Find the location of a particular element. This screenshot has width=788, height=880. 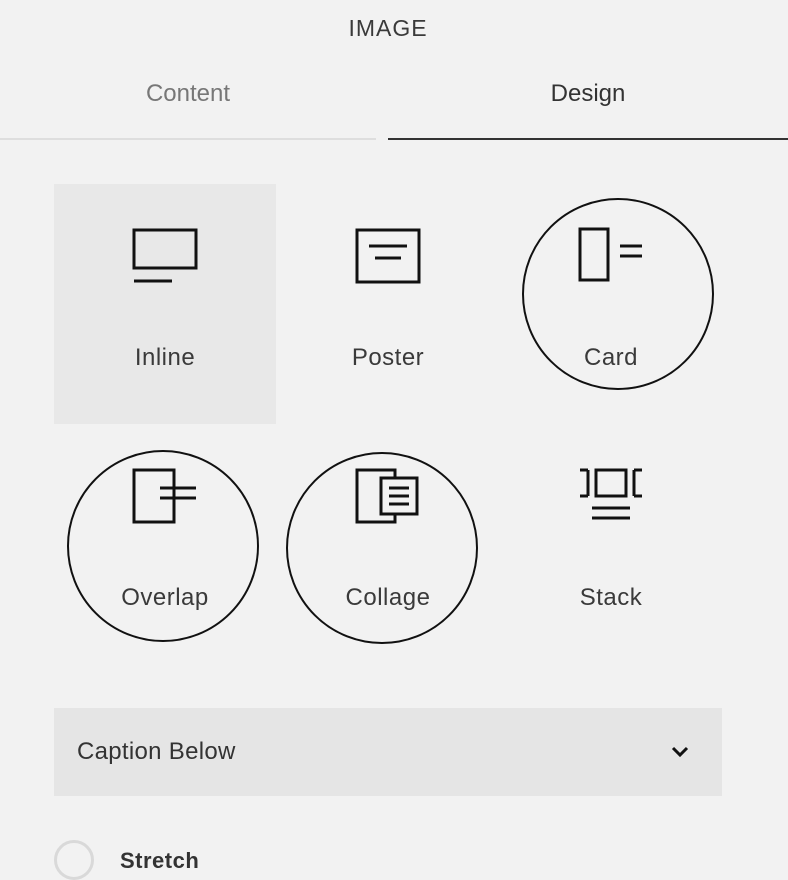

layout-label-poster: Poster is located at coordinates (388, 357).